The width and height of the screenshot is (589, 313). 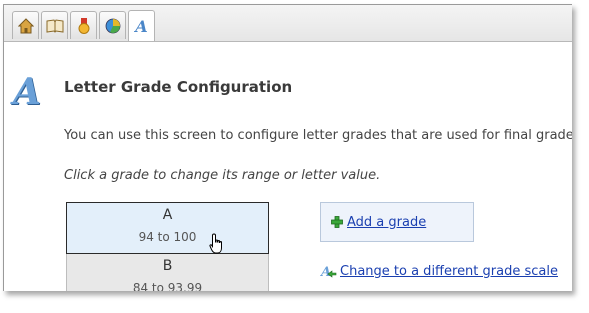 I want to click on medal-icon, so click(x=83, y=25).